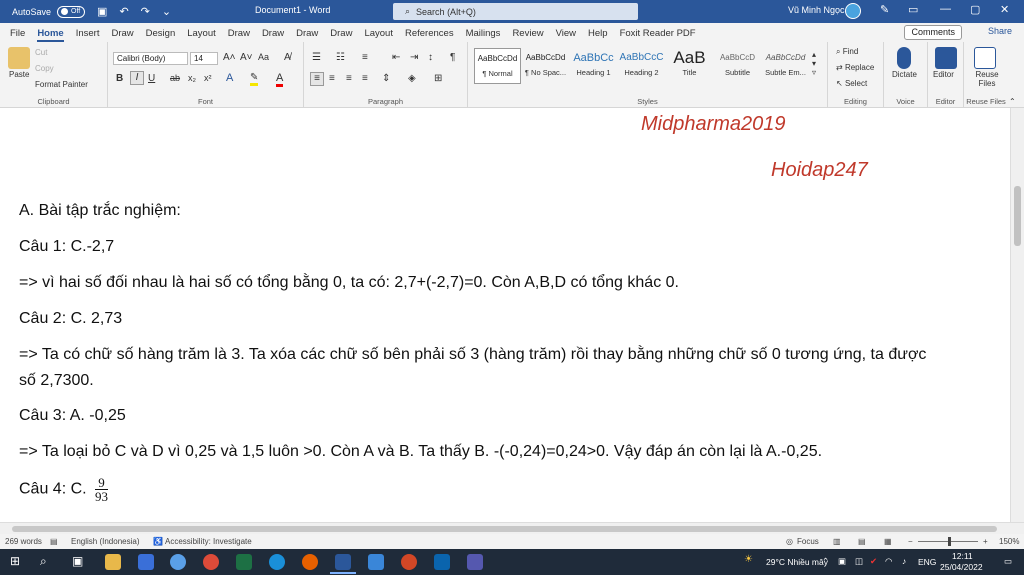 This screenshot has height=575, width=1024. Describe the element at coordinates (77, 561) in the screenshot. I see `task-view-icon: ▣` at that location.